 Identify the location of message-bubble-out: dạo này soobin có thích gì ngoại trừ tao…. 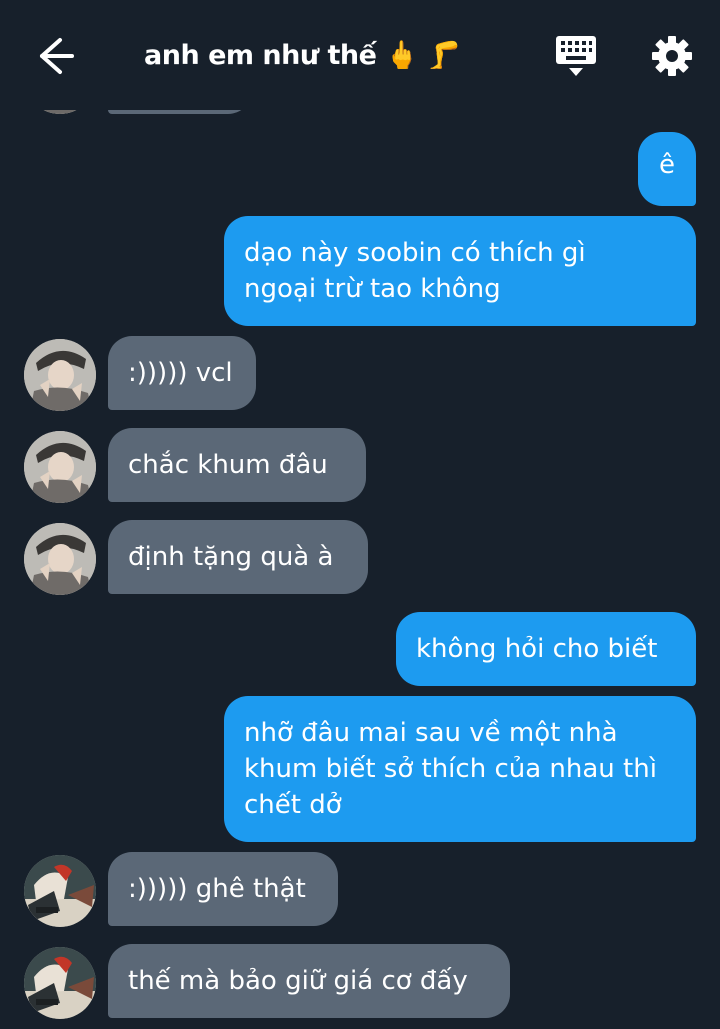
(460, 271).